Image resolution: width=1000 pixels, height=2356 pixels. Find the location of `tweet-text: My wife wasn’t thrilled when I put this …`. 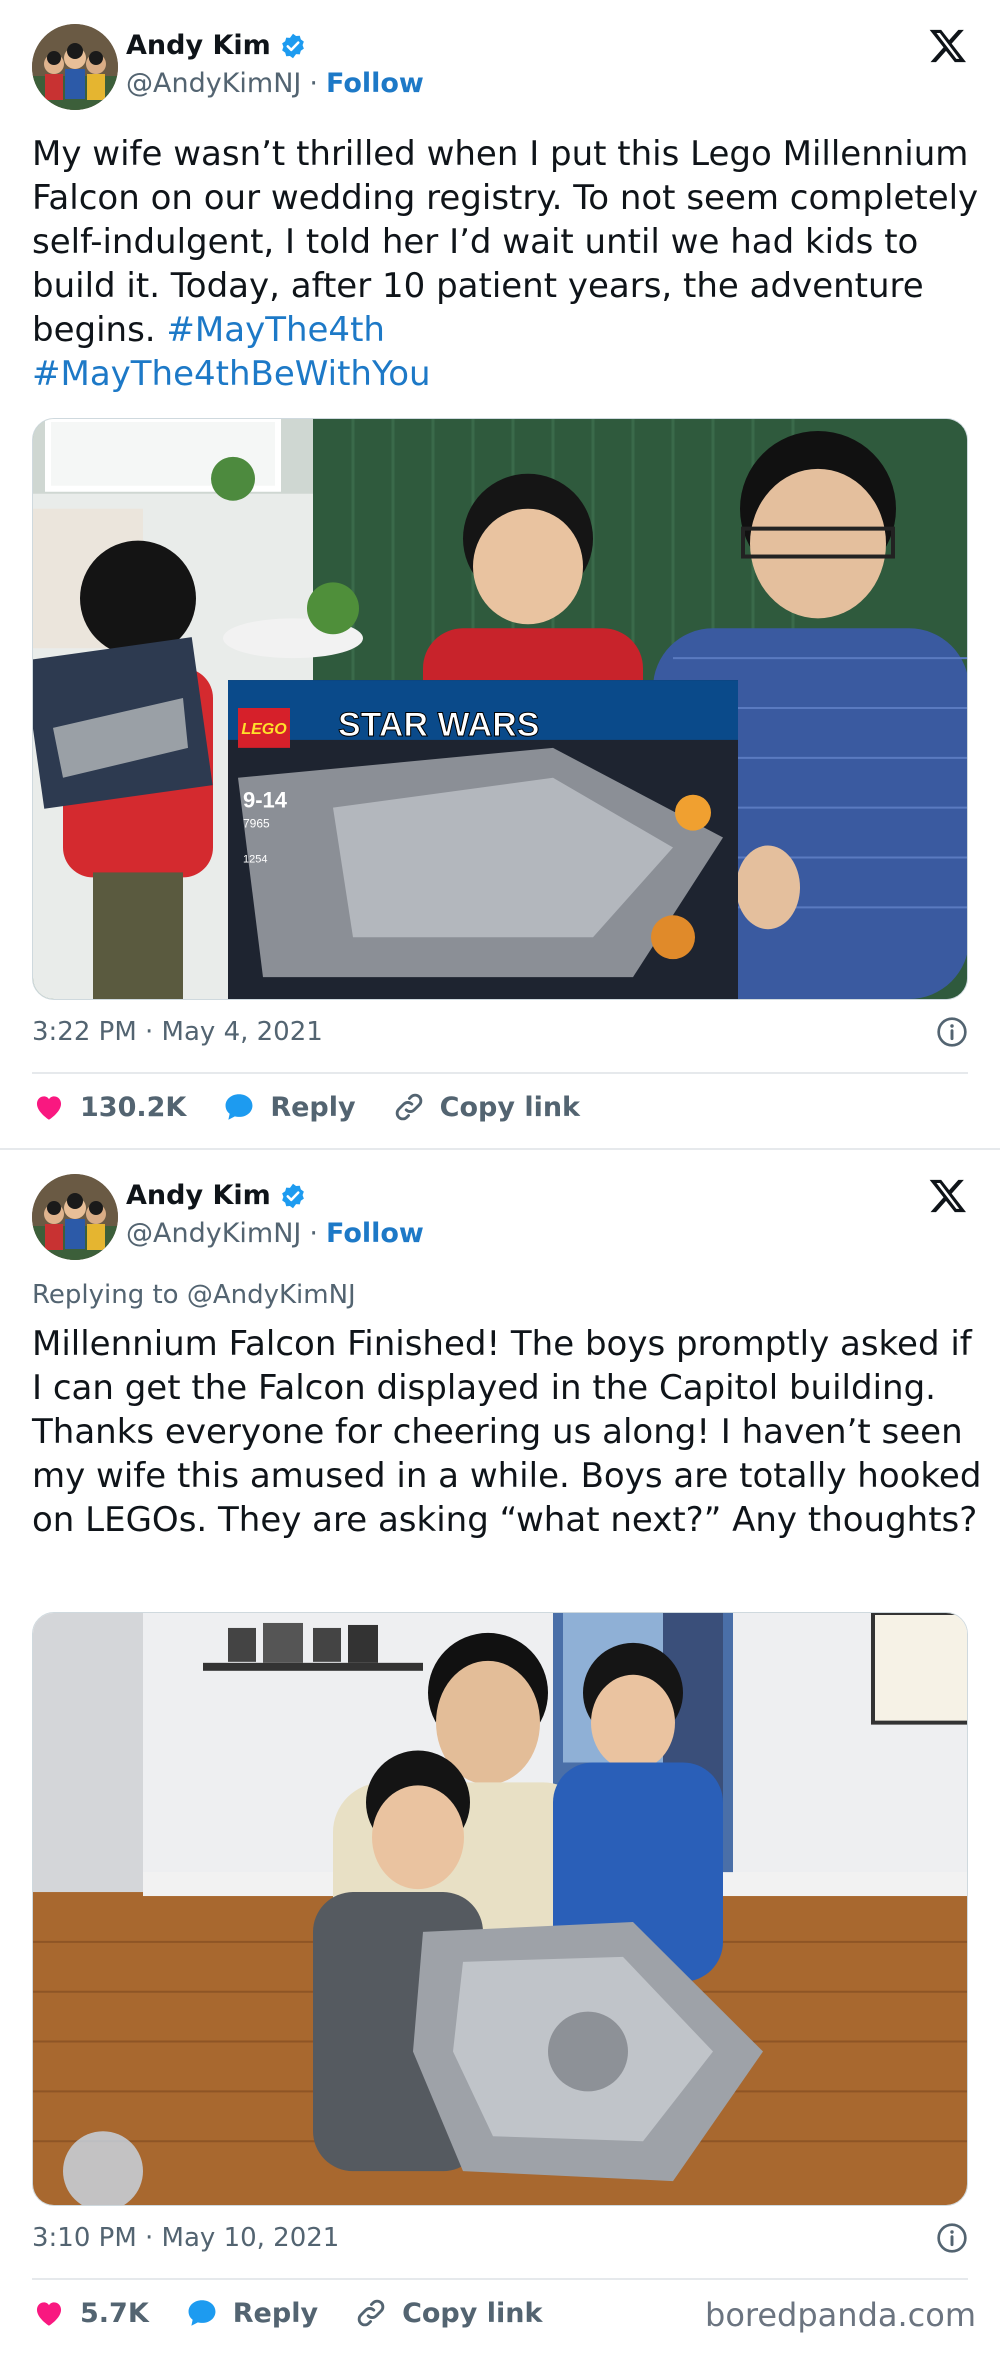

tweet-text: My wife wasn’t thrilled when I put this … is located at coordinates (507, 264).